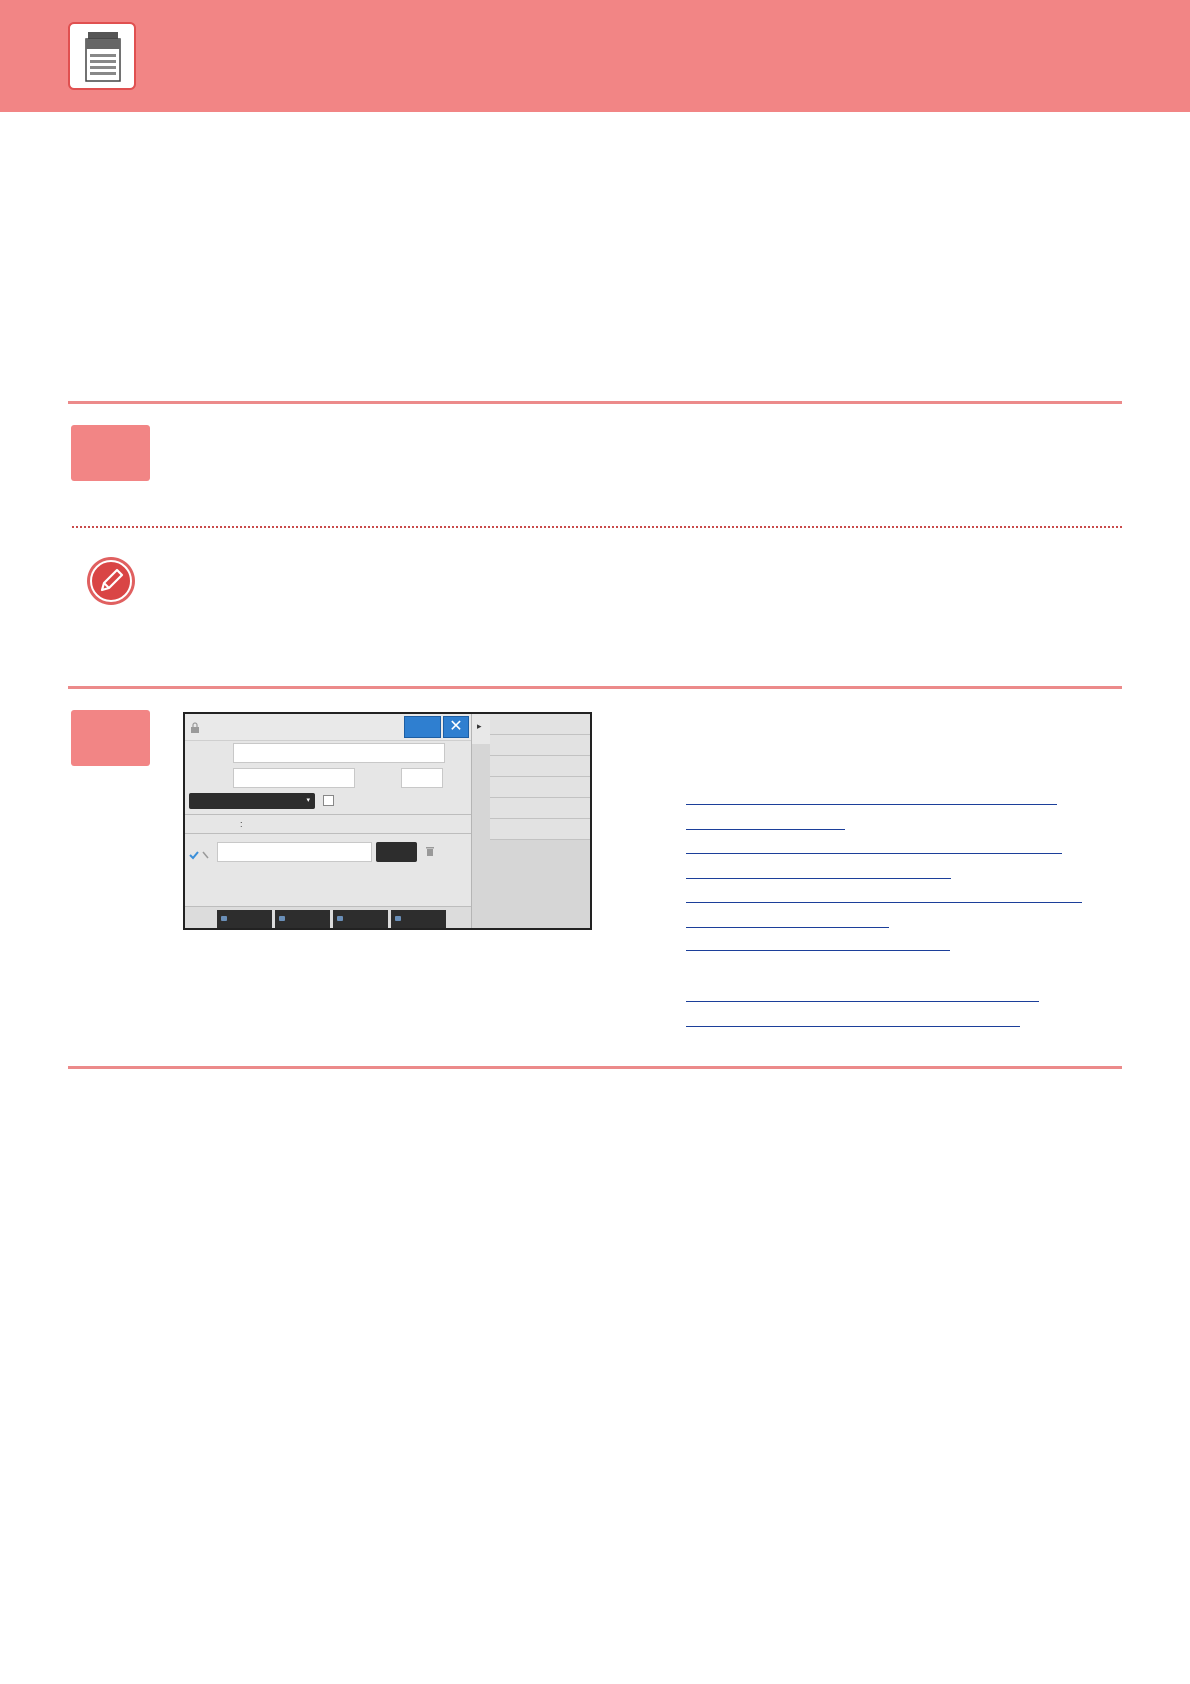 The image size is (1190, 1684). Describe the element at coordinates (430, 853) in the screenshot. I see `trash-icon` at that location.